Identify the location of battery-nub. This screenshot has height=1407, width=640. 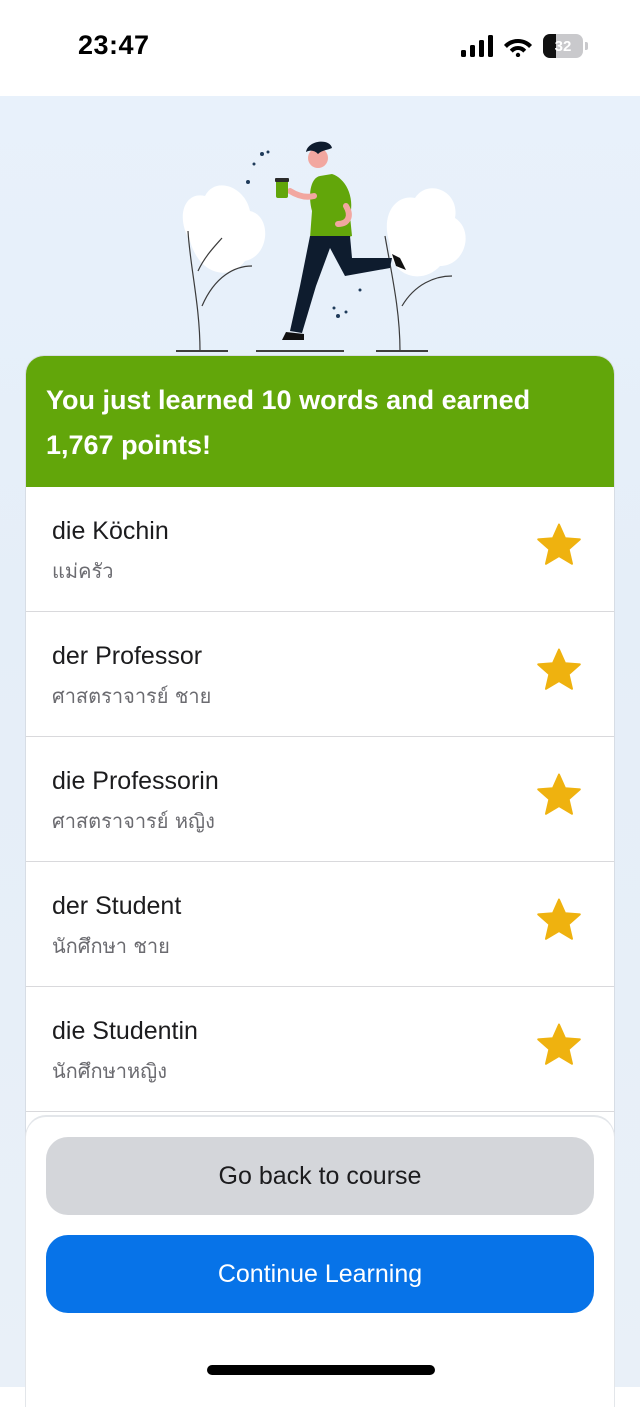
(586, 46).